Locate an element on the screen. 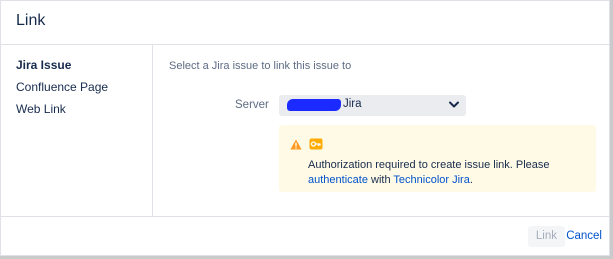 The height and width of the screenshot is (259, 613). server-link: Technicolor Jira is located at coordinates (431, 180).